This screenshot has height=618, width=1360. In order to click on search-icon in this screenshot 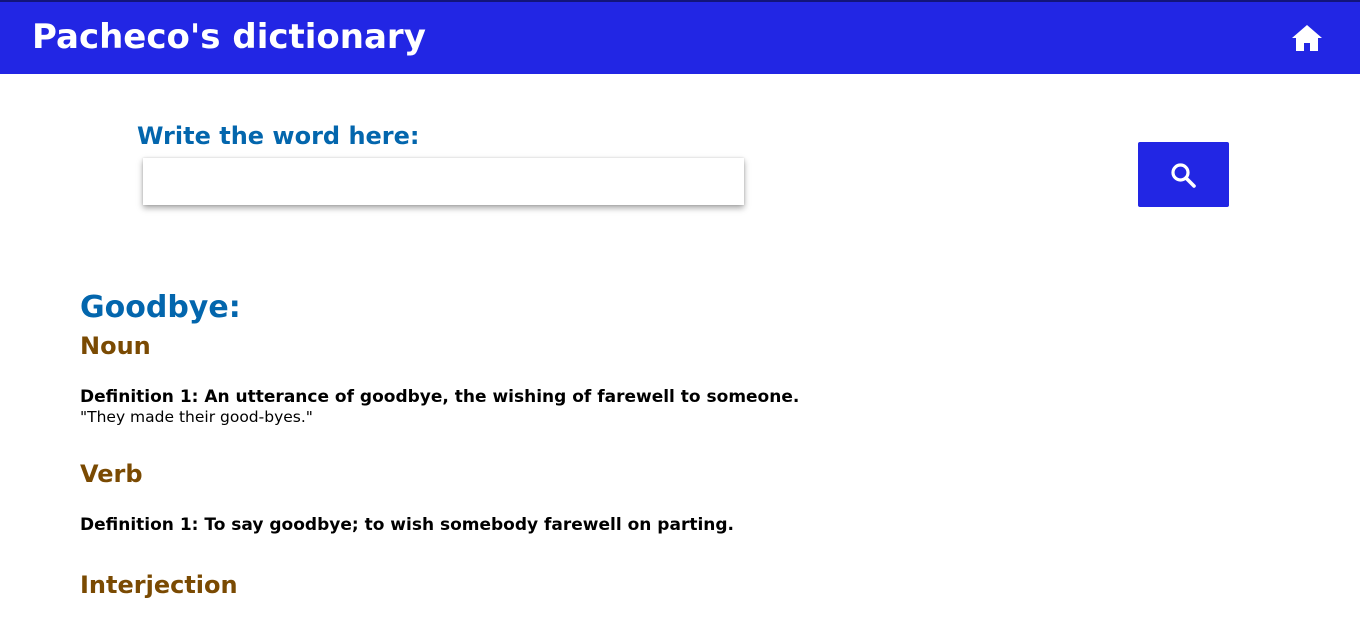, I will do `click(1183, 175)`.